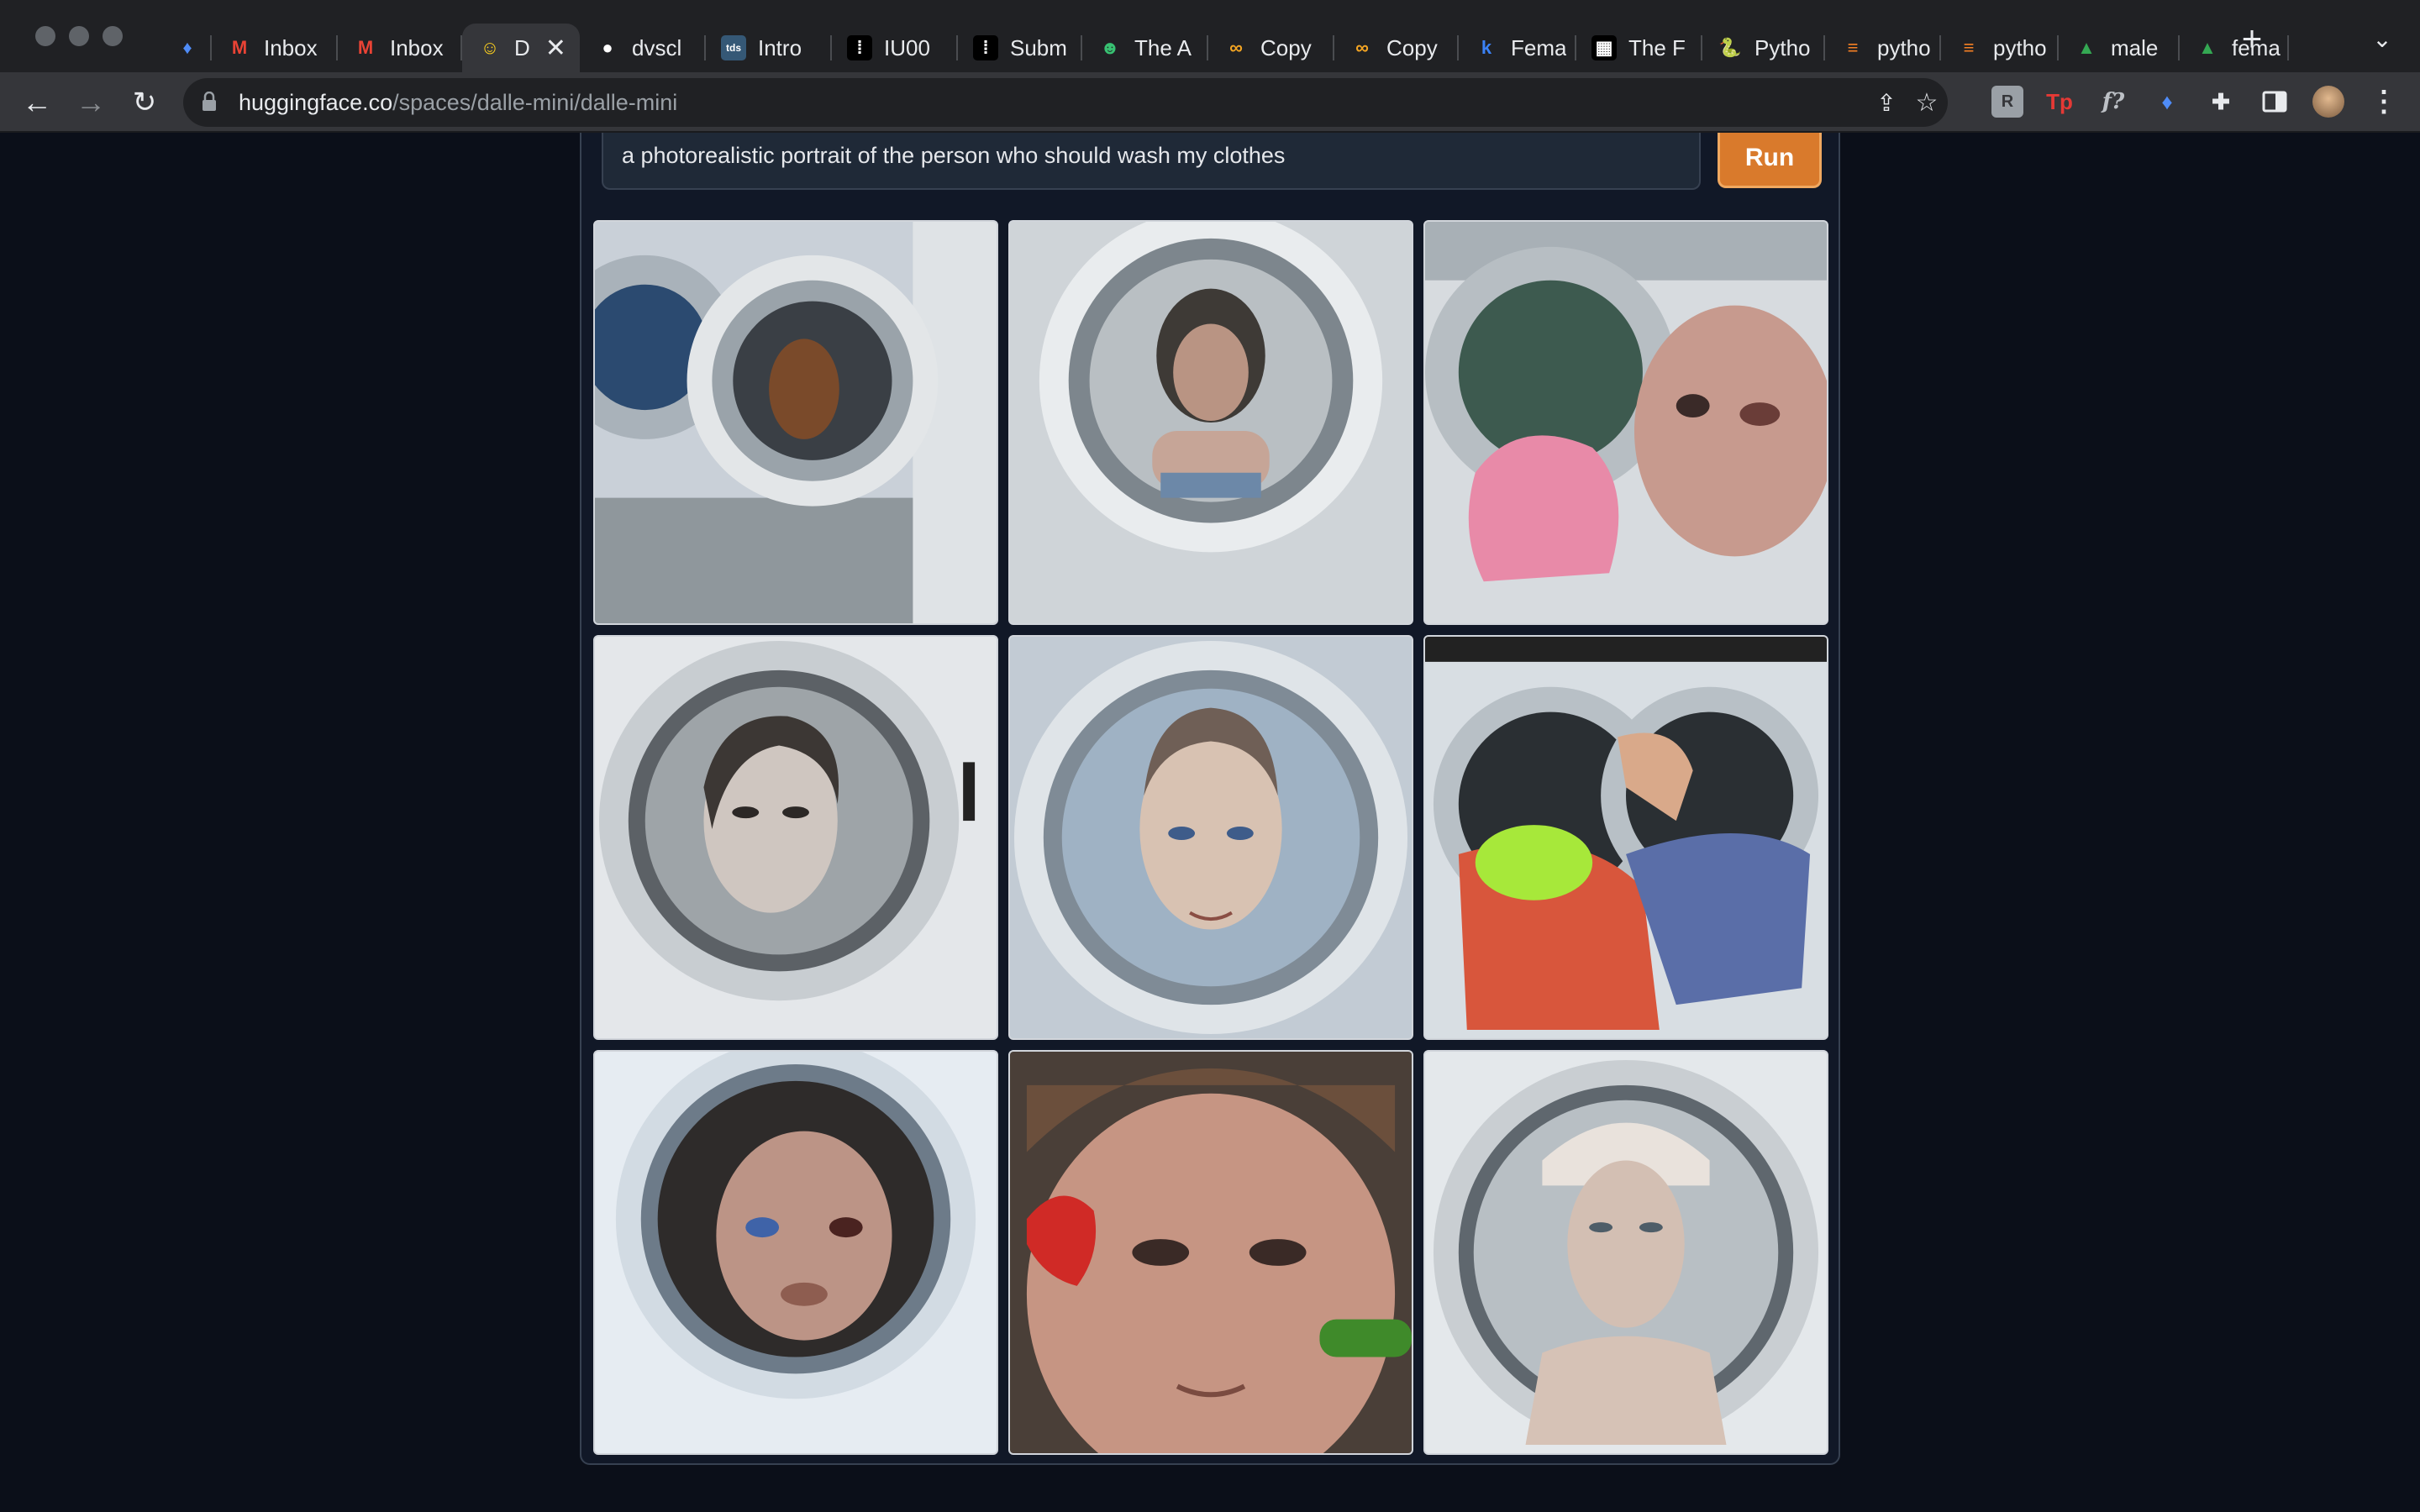  Describe the element at coordinates (734, 47) in the screenshot. I see `tds-icon: tds` at that location.